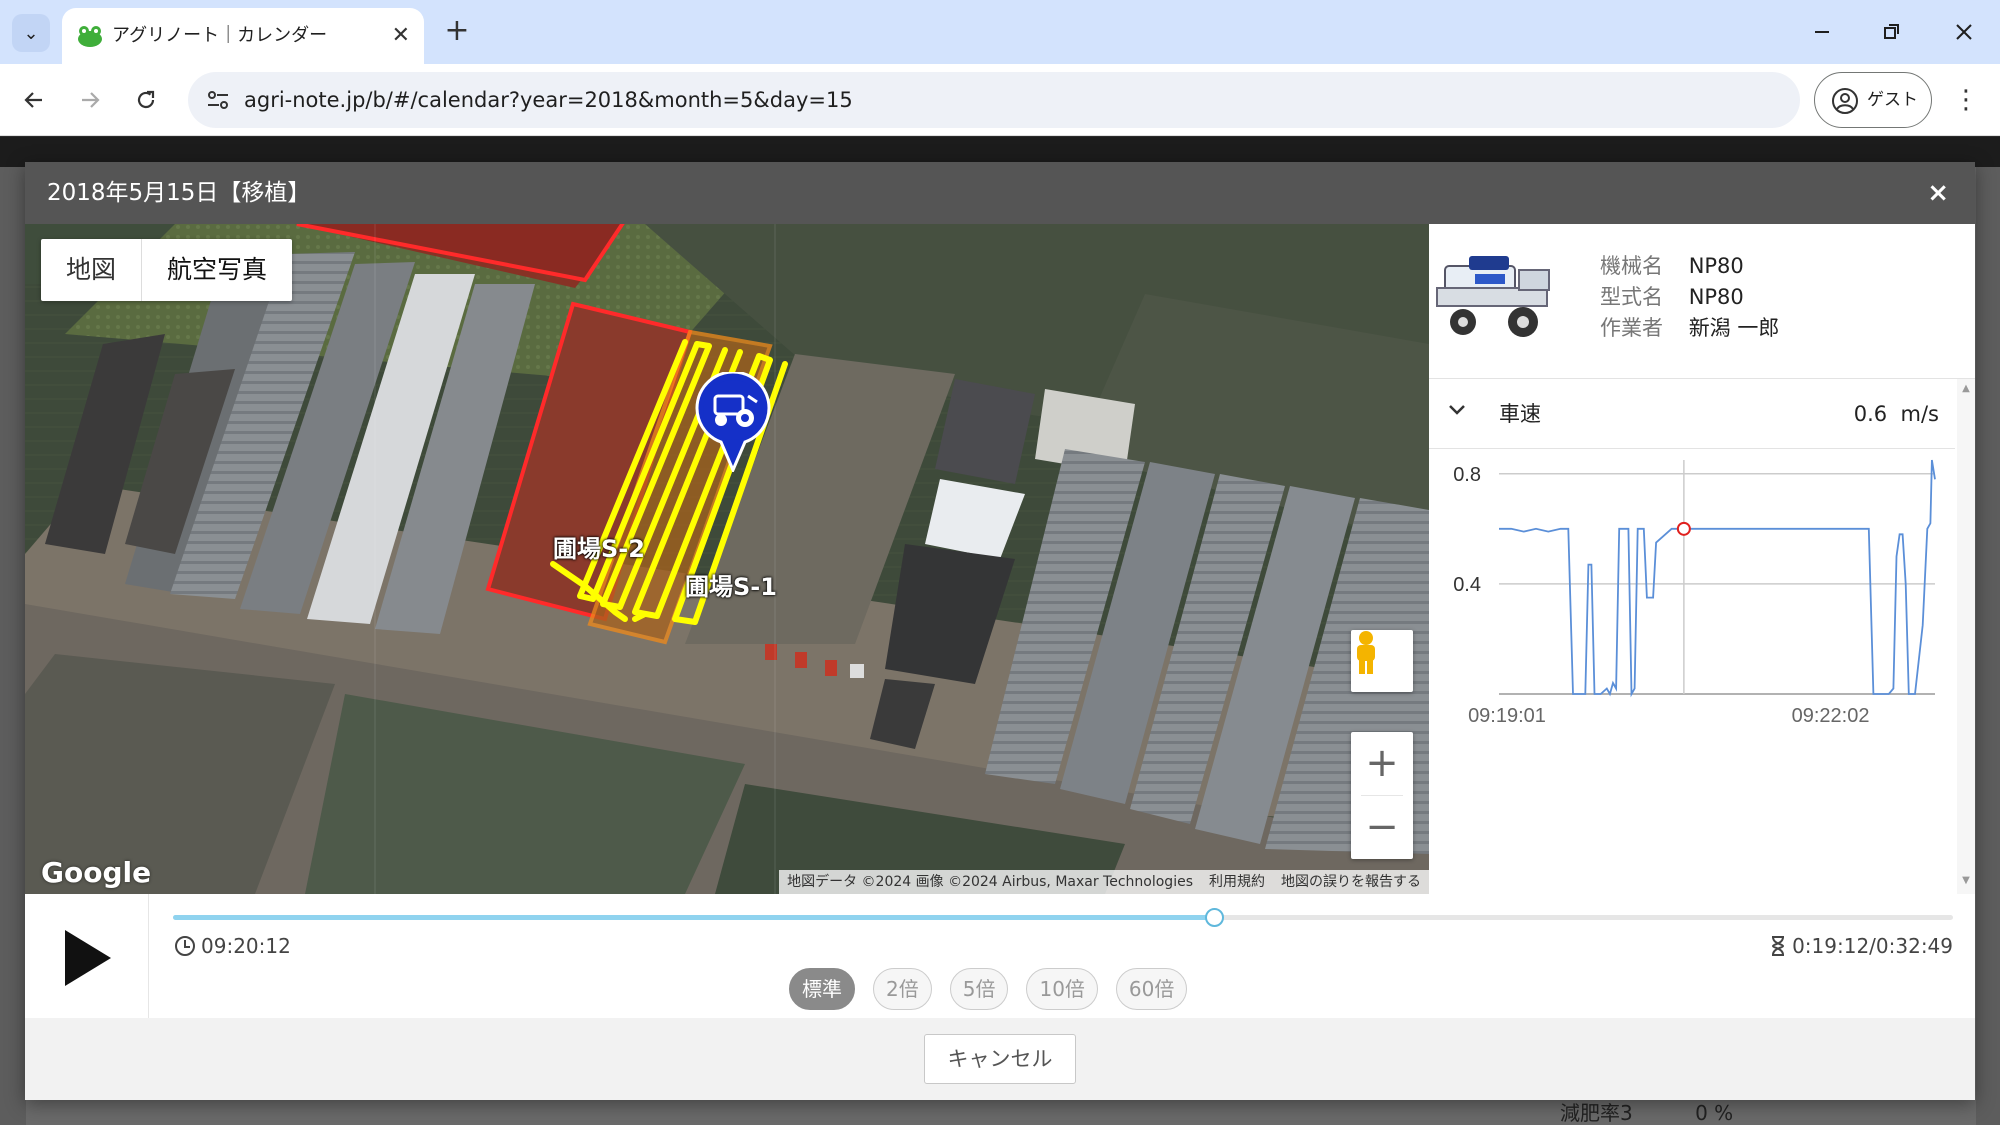 The width and height of the screenshot is (2000, 1125). What do you see at coordinates (1382, 763) in the screenshot?
I see `zoom-in-button: +` at bounding box center [1382, 763].